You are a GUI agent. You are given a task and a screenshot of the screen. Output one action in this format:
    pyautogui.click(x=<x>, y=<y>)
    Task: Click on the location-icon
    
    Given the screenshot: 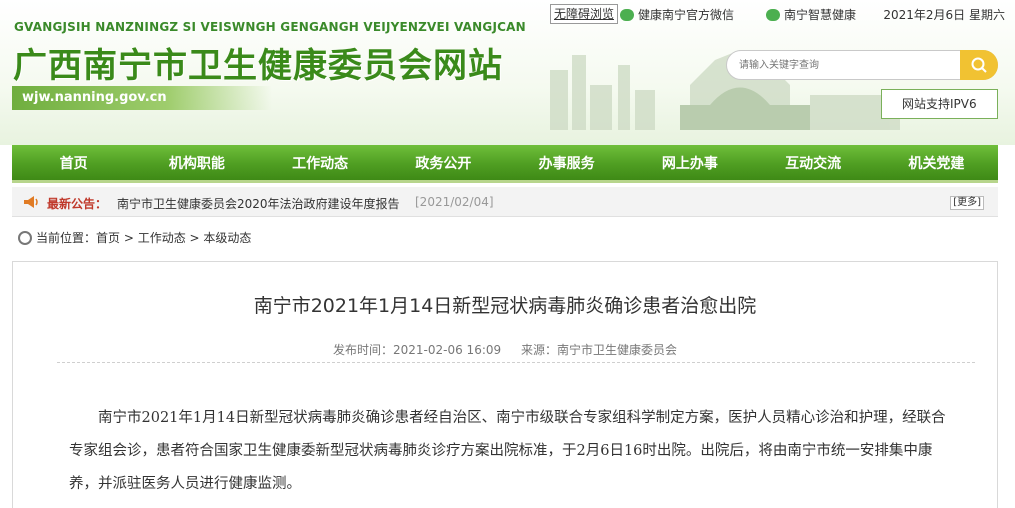 What is the action you would take?
    pyautogui.click(x=25, y=237)
    